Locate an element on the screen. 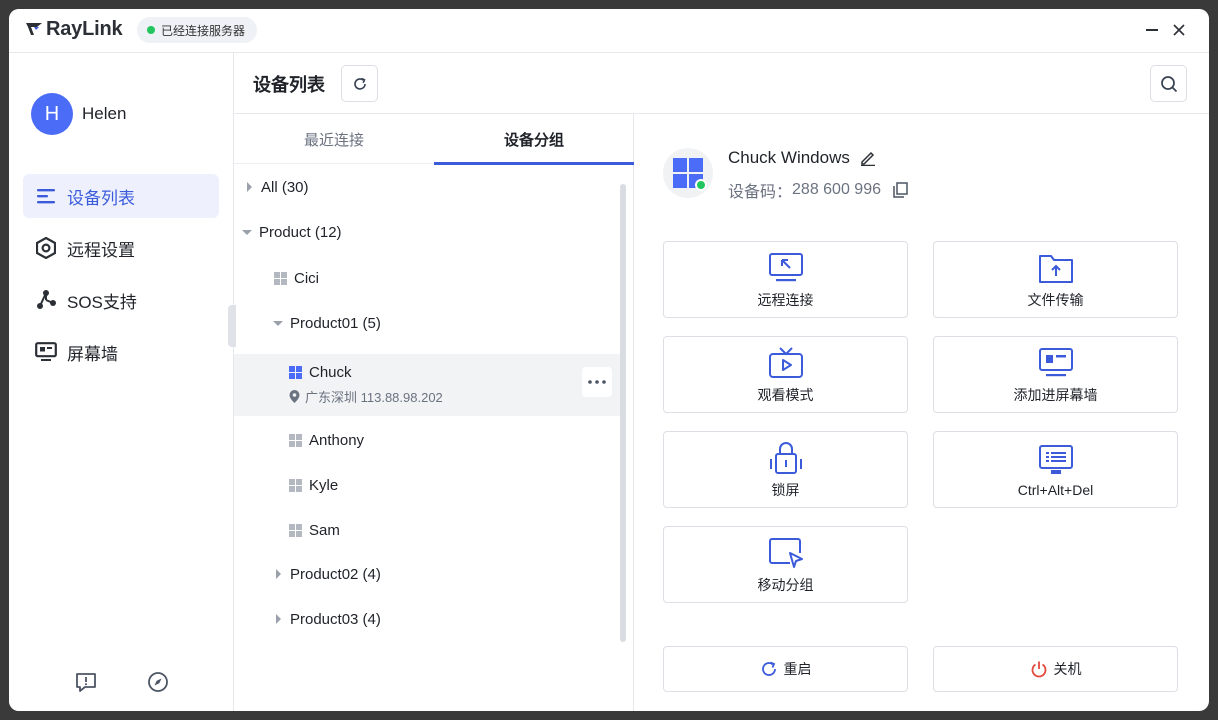 This screenshot has width=1218, height=720. more-dots-icon is located at coordinates (597, 382).